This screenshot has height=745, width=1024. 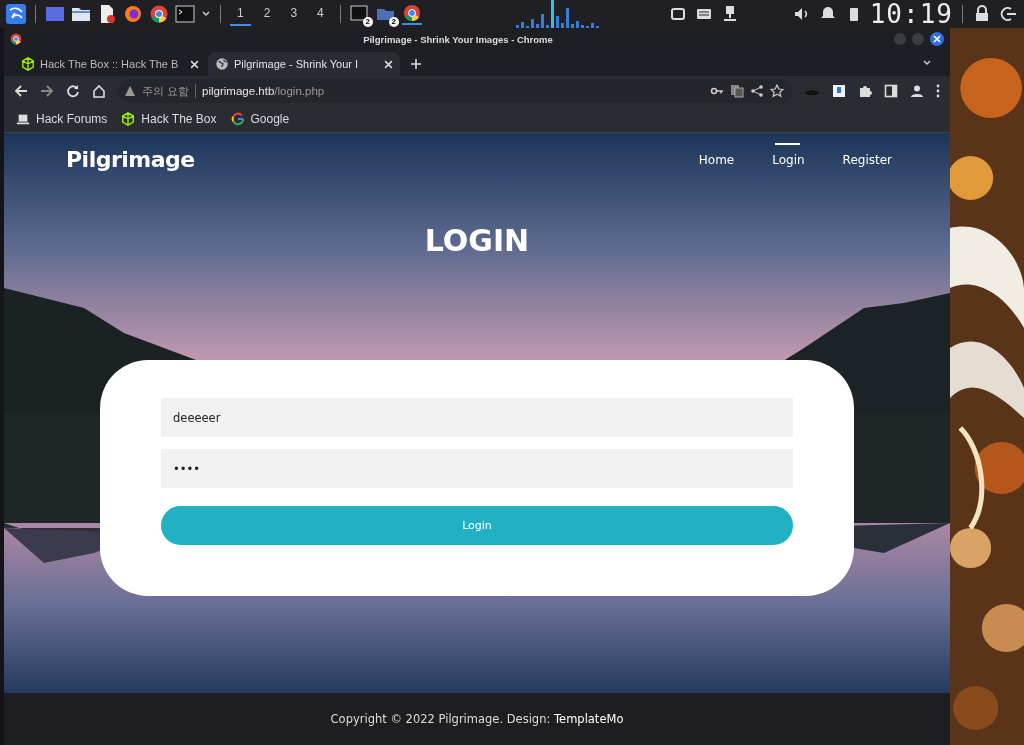 I want to click on browser-tab: Pilgrimage - Shrink Your I, so click(x=304, y=64).